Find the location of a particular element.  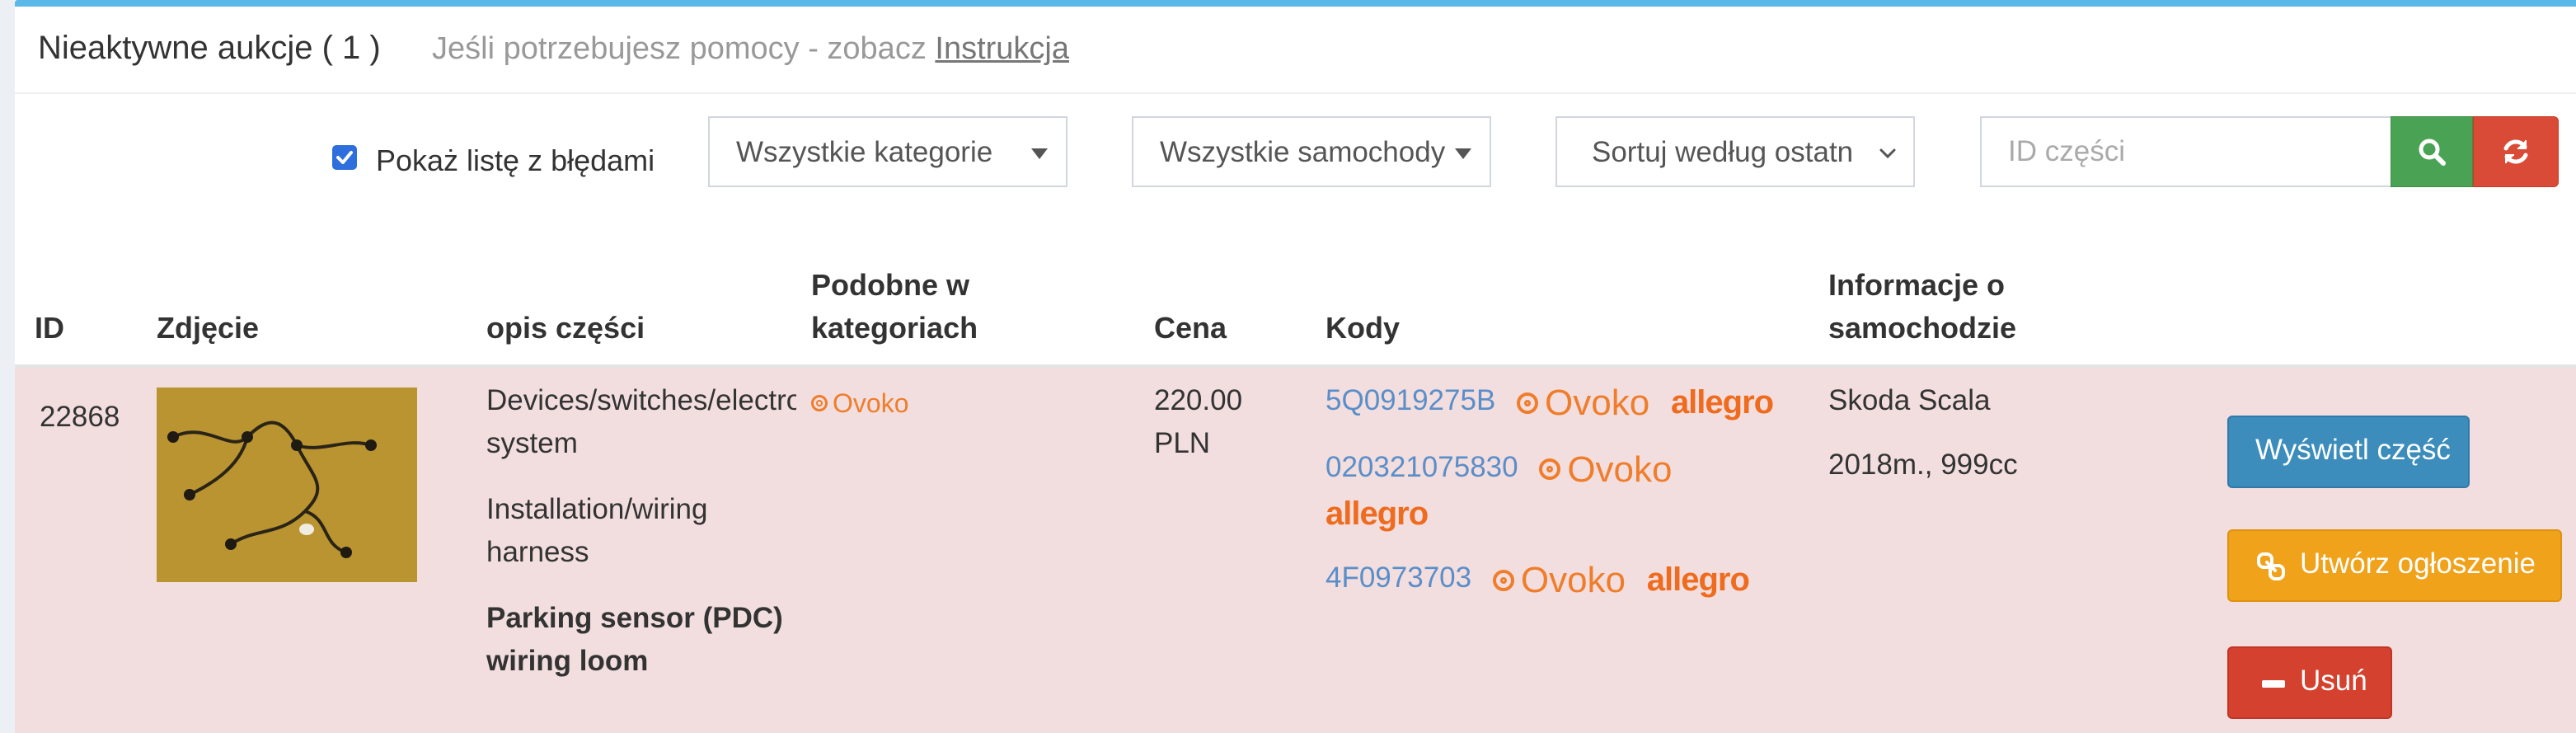

price-cell: 220.00 PLN is located at coordinates (1198, 422).